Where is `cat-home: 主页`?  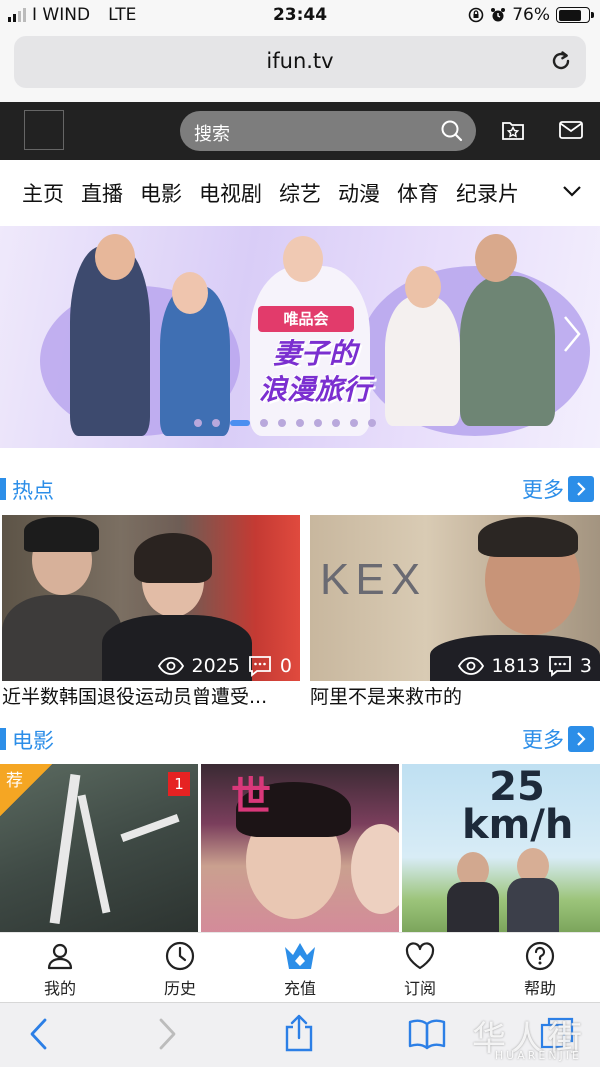 cat-home: 主页 is located at coordinates (43, 193).